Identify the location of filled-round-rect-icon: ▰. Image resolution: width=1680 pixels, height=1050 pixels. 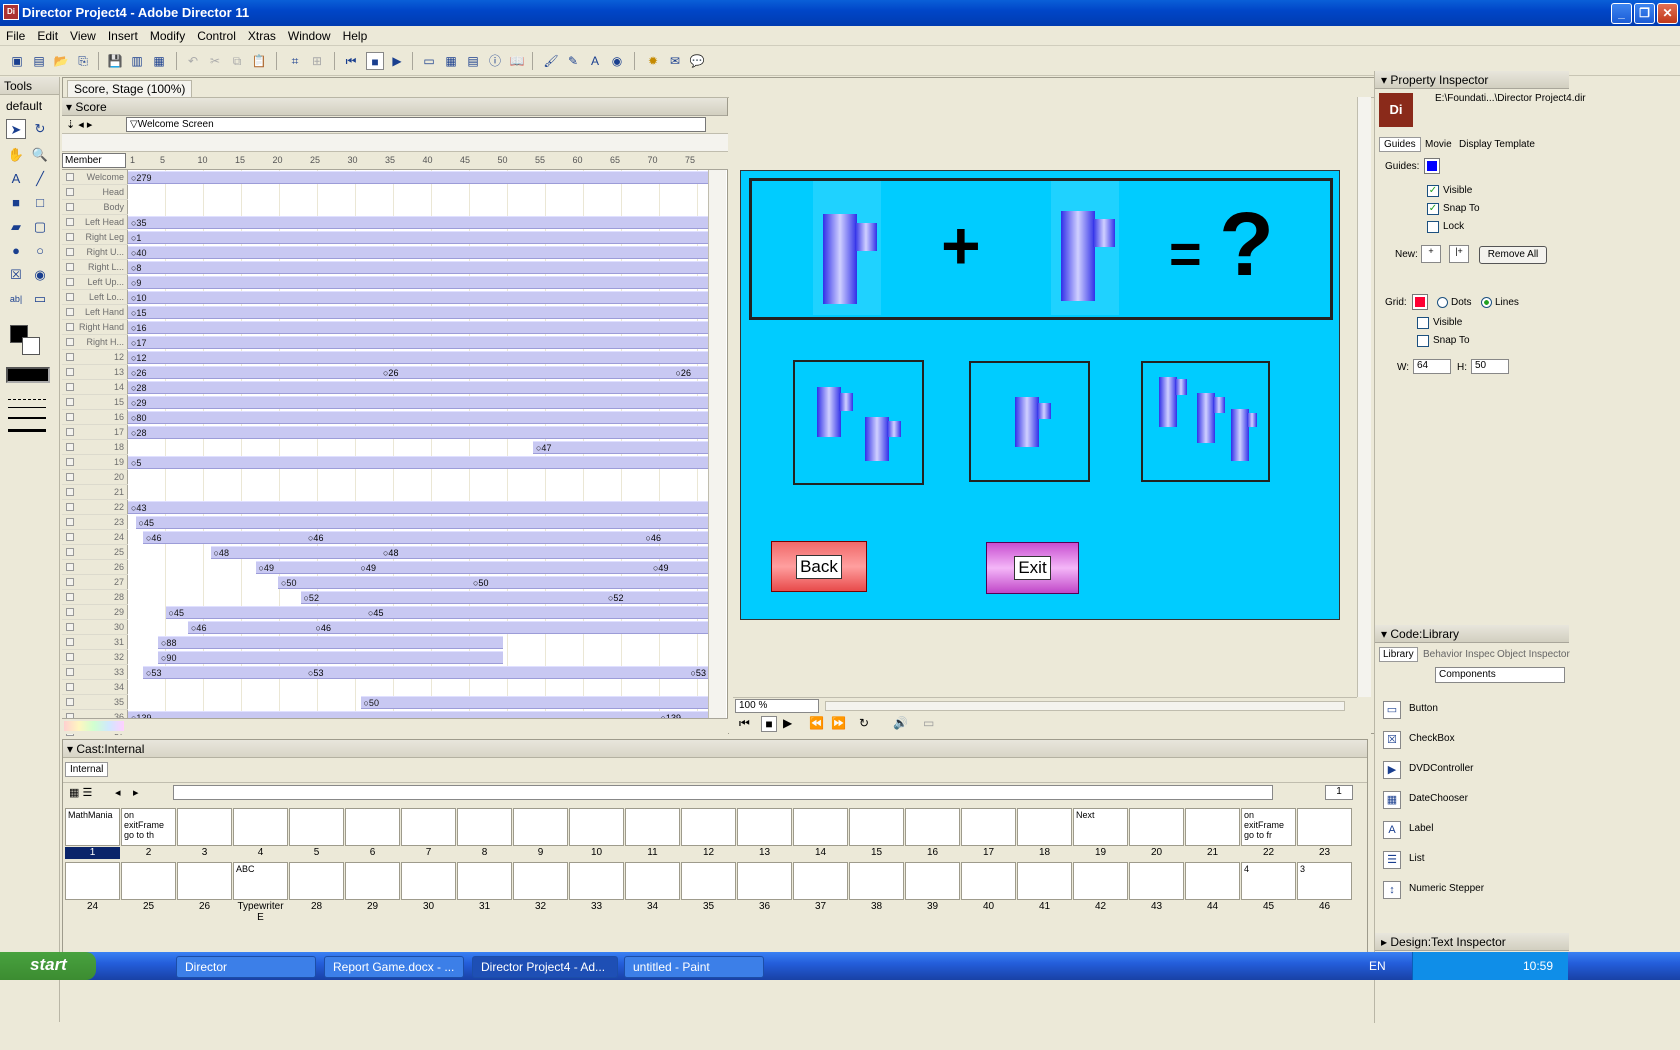
(16, 227).